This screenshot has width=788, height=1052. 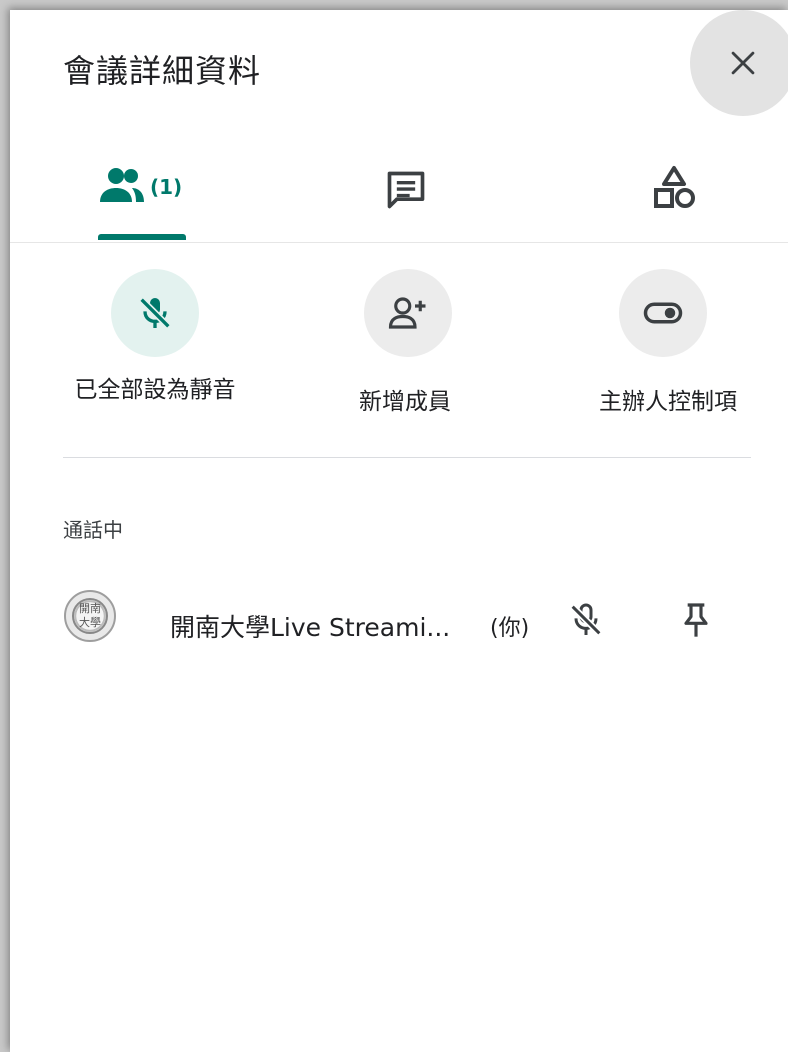 I want to click on participant-row: 開南大學 開南大學Live Streami... (你), so click(x=399, y=622).